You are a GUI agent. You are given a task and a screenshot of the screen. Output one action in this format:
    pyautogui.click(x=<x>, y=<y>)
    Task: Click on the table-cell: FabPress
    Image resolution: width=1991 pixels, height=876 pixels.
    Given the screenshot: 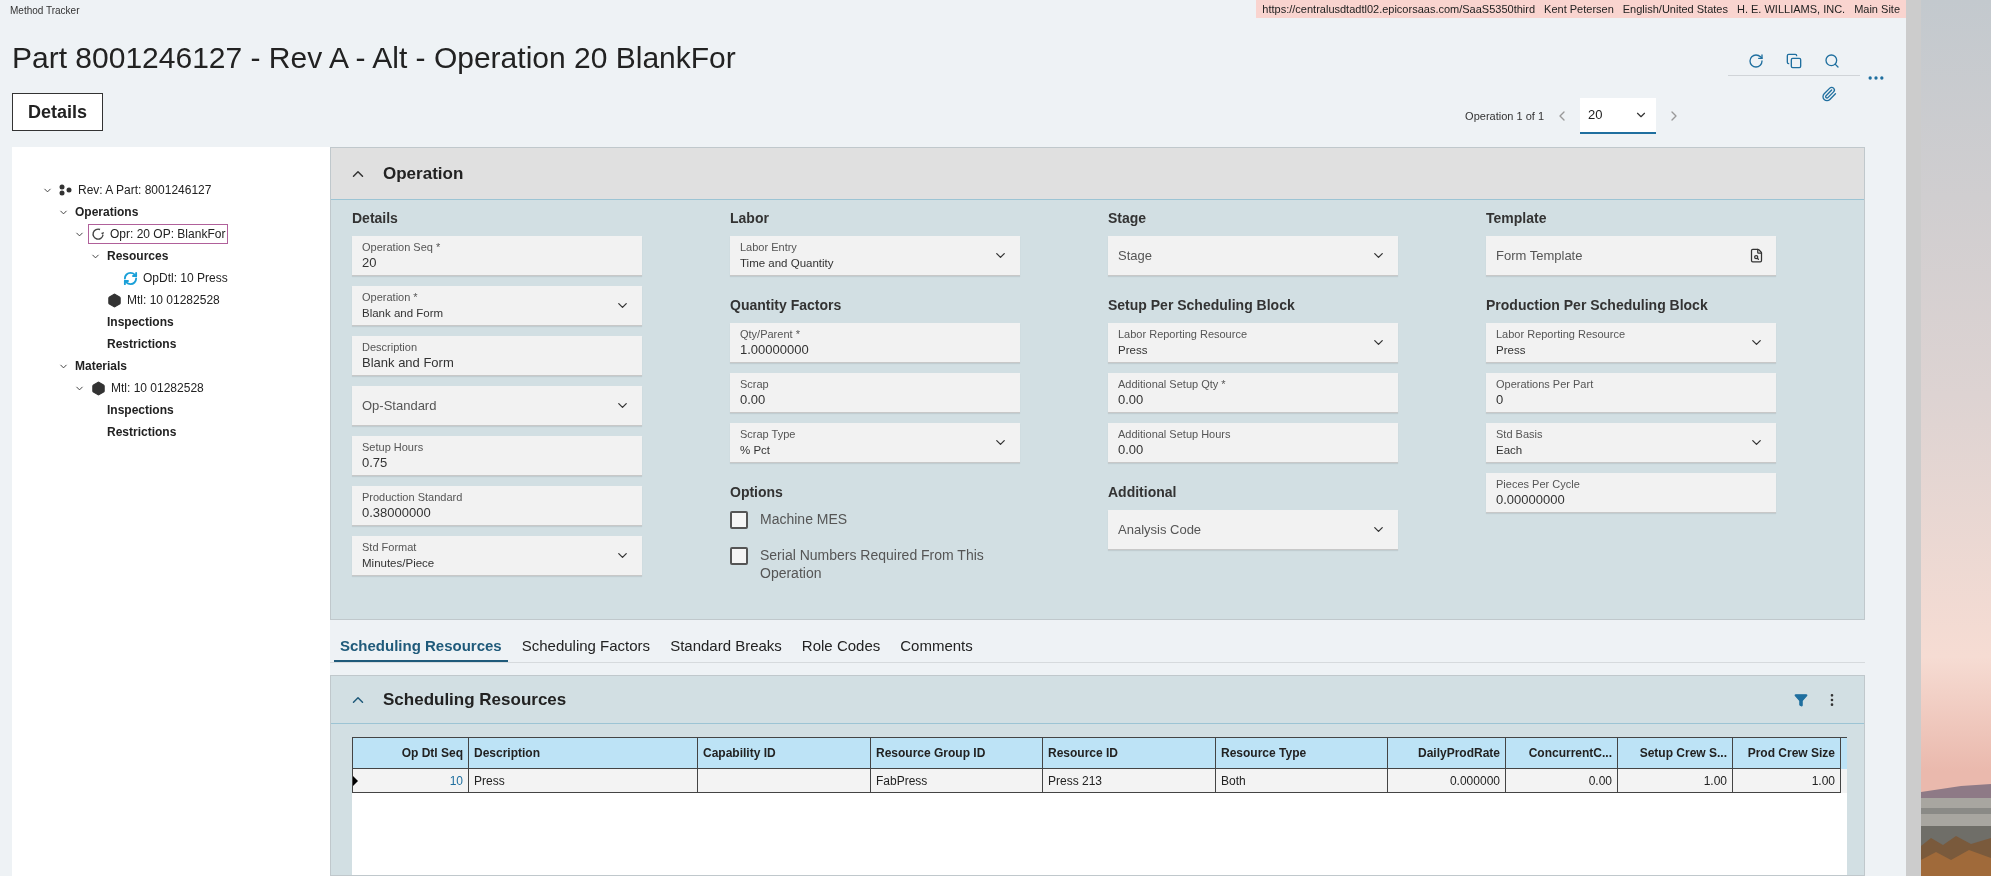 What is the action you would take?
    pyautogui.click(x=957, y=781)
    